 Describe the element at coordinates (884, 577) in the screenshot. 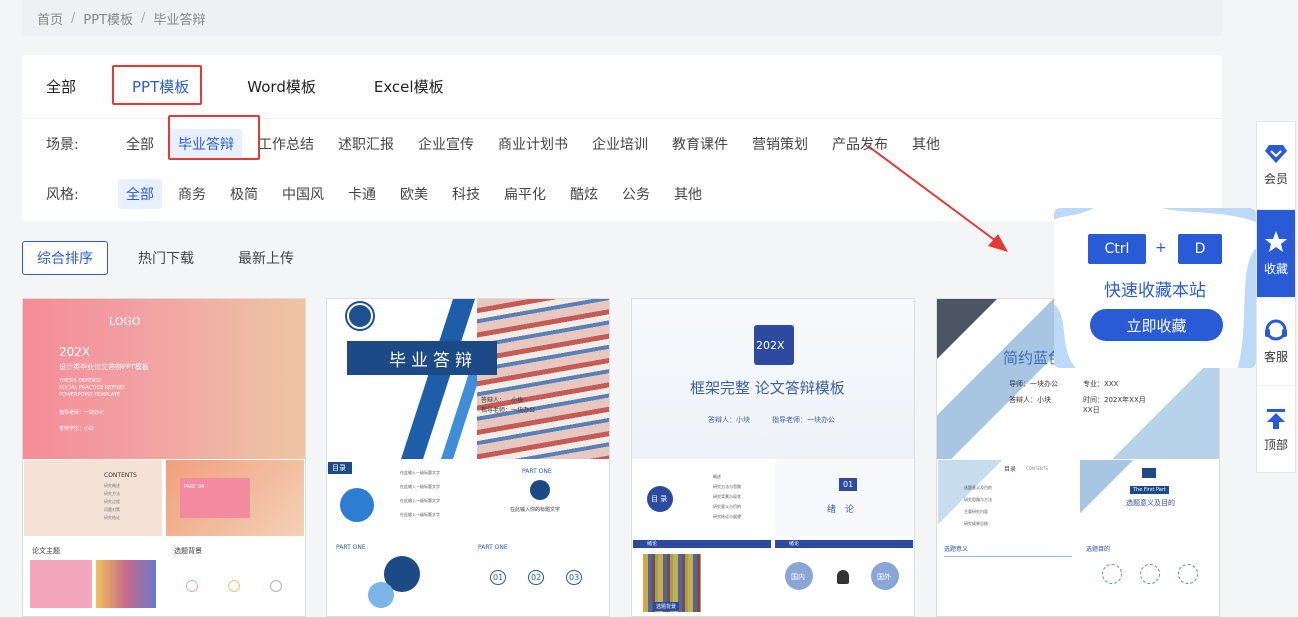

I see `thumb-foreign: 国外` at that location.